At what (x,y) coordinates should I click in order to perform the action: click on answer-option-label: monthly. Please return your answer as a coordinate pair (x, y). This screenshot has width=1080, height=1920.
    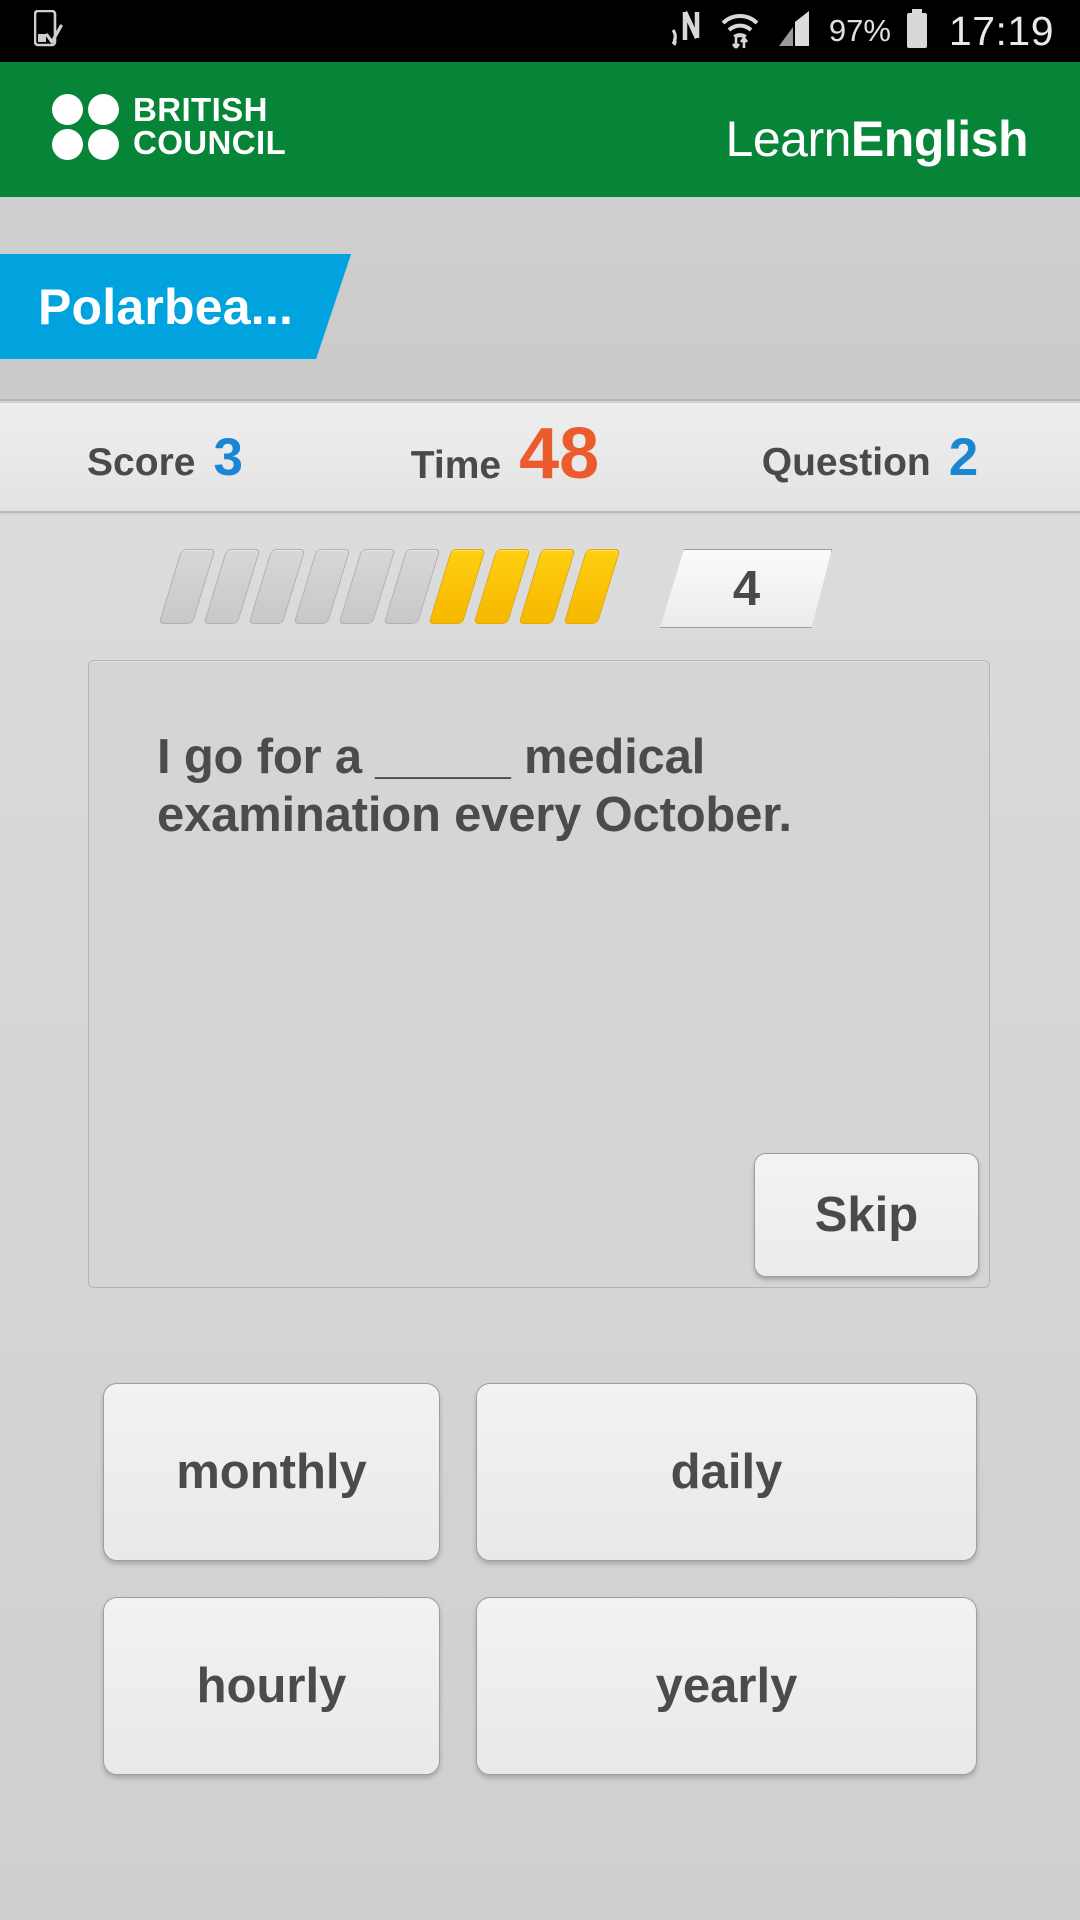
    Looking at the image, I should click on (271, 1472).